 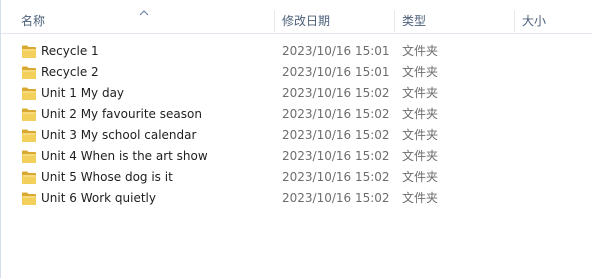 I want to click on file-name: Unit 6 Work quietly, so click(x=98, y=198).